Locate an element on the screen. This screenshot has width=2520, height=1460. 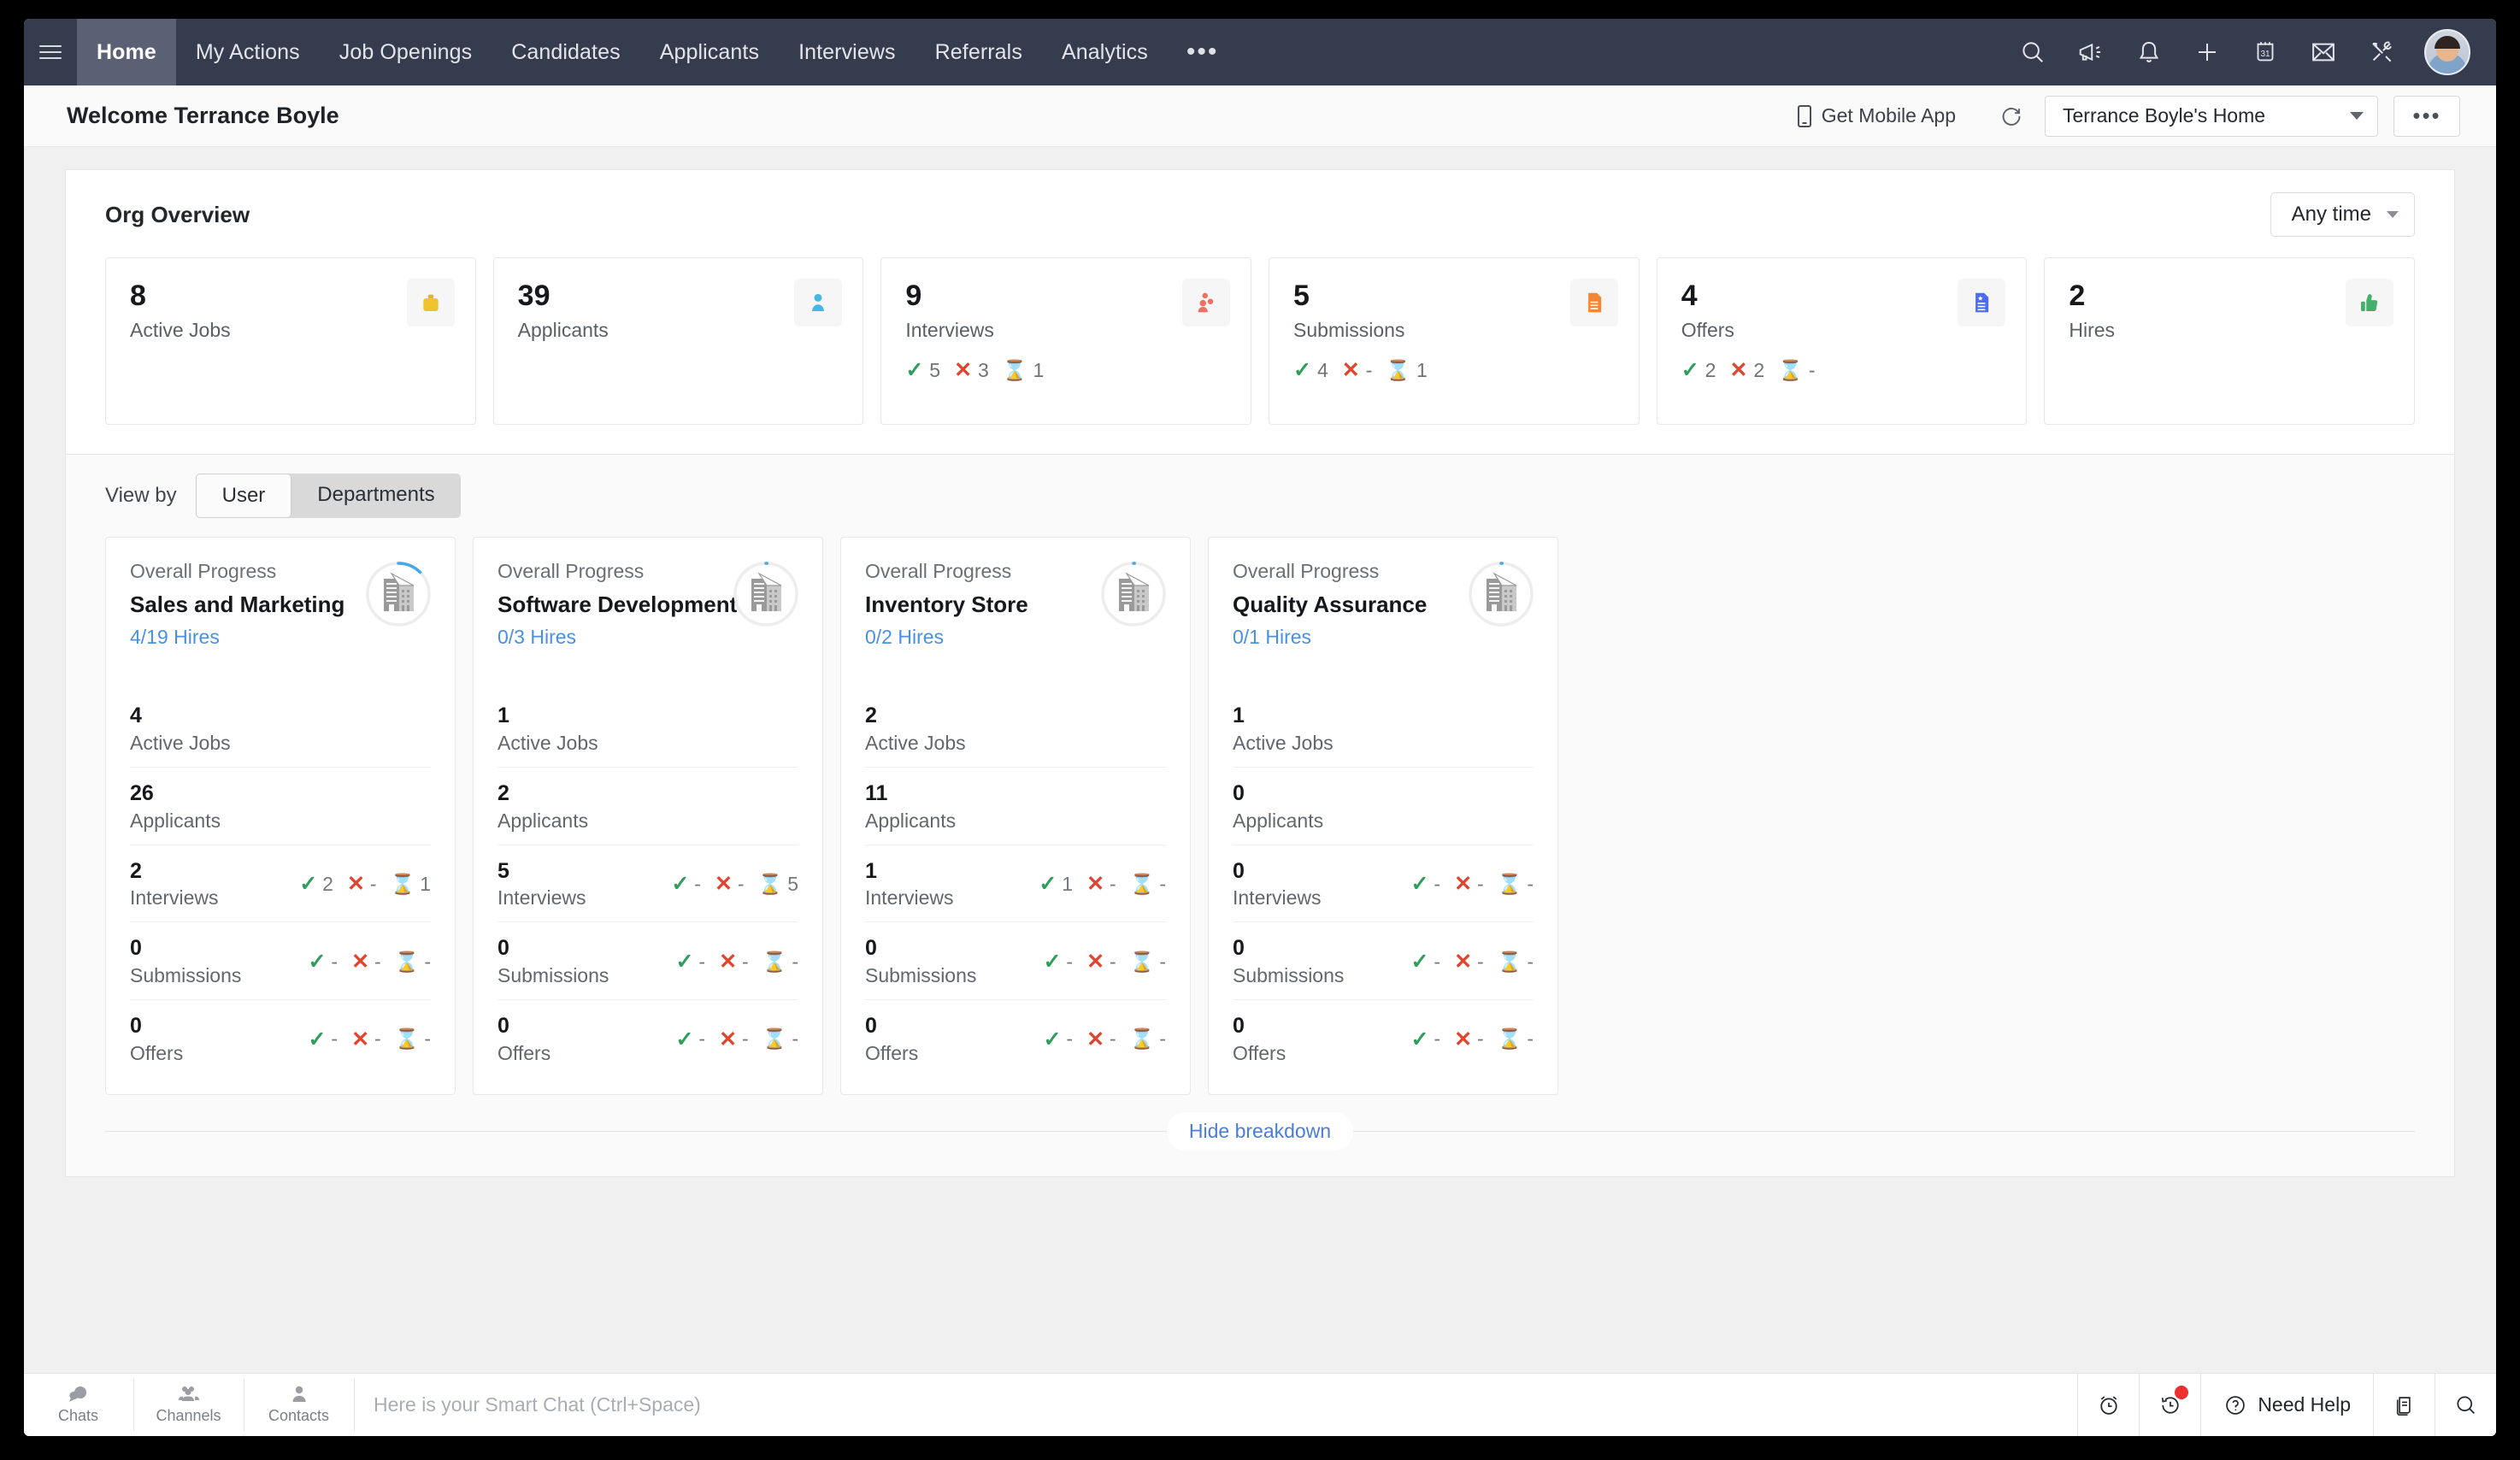
segment-label: Departments is located at coordinates (376, 494).